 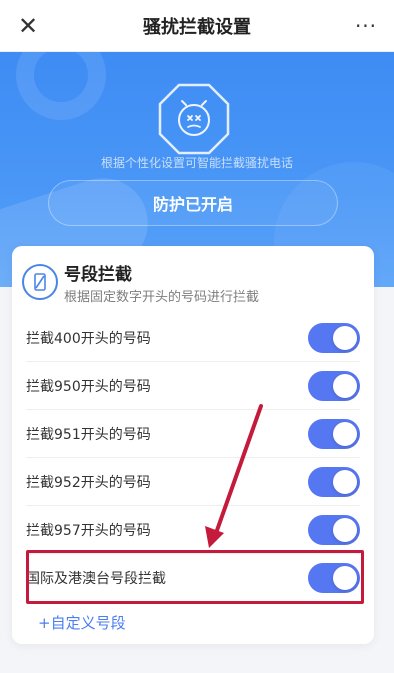 What do you see at coordinates (193, 578) in the screenshot?
I see `list-item: 国际及港澳台号段拦截` at bounding box center [193, 578].